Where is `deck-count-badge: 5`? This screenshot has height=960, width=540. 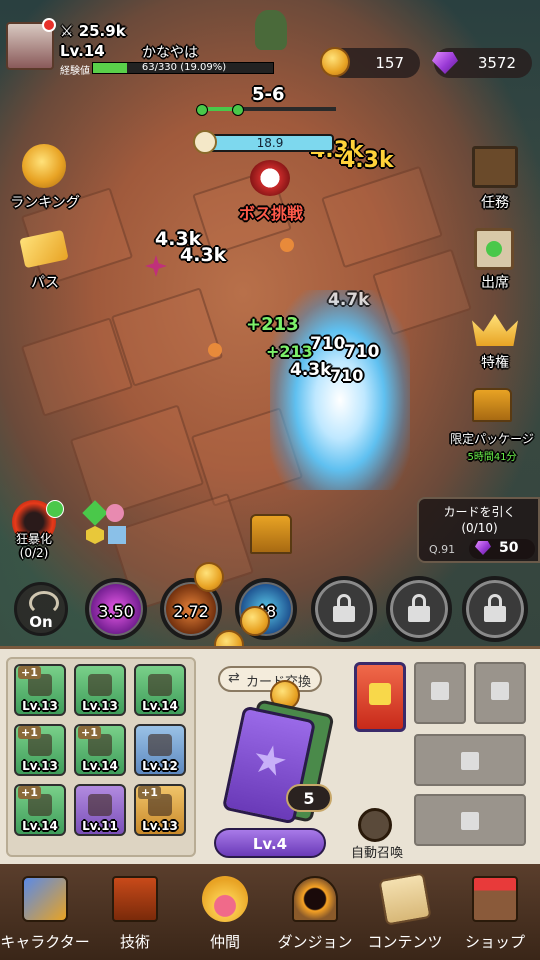 deck-count-badge: 5 is located at coordinates (309, 798).